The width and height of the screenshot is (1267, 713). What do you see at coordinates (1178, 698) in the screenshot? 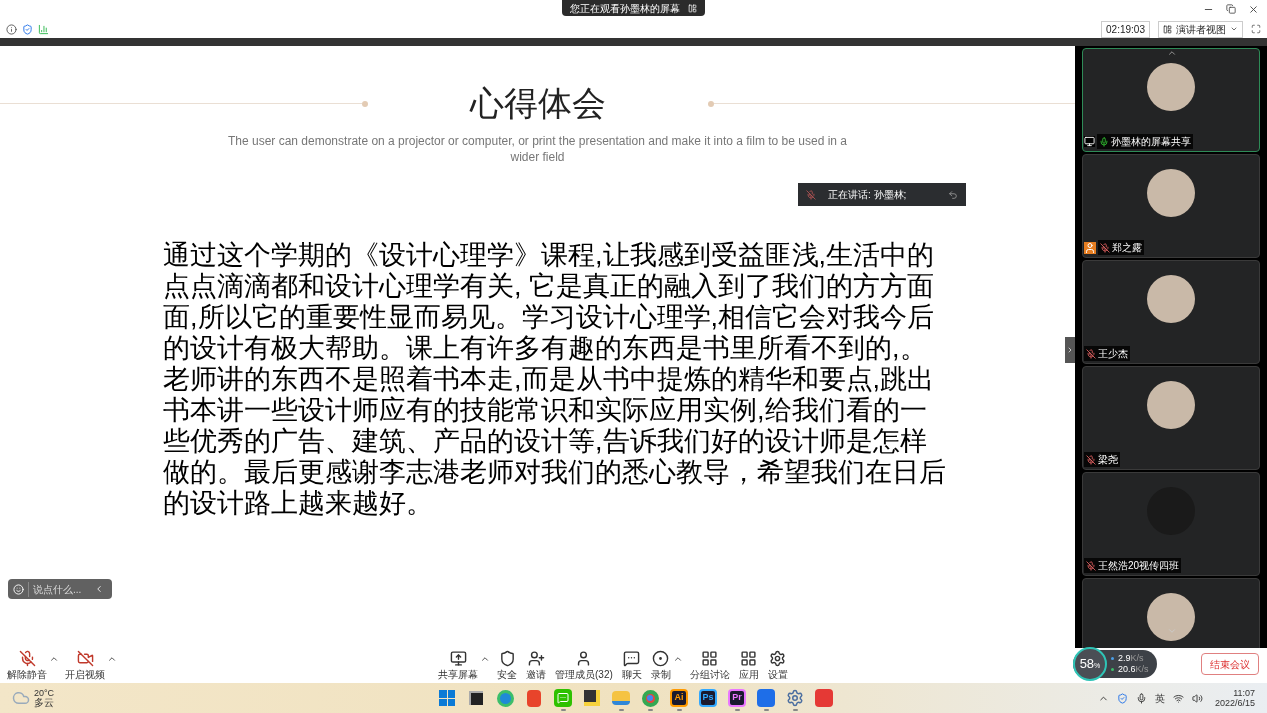
I see `wifi-icon` at bounding box center [1178, 698].